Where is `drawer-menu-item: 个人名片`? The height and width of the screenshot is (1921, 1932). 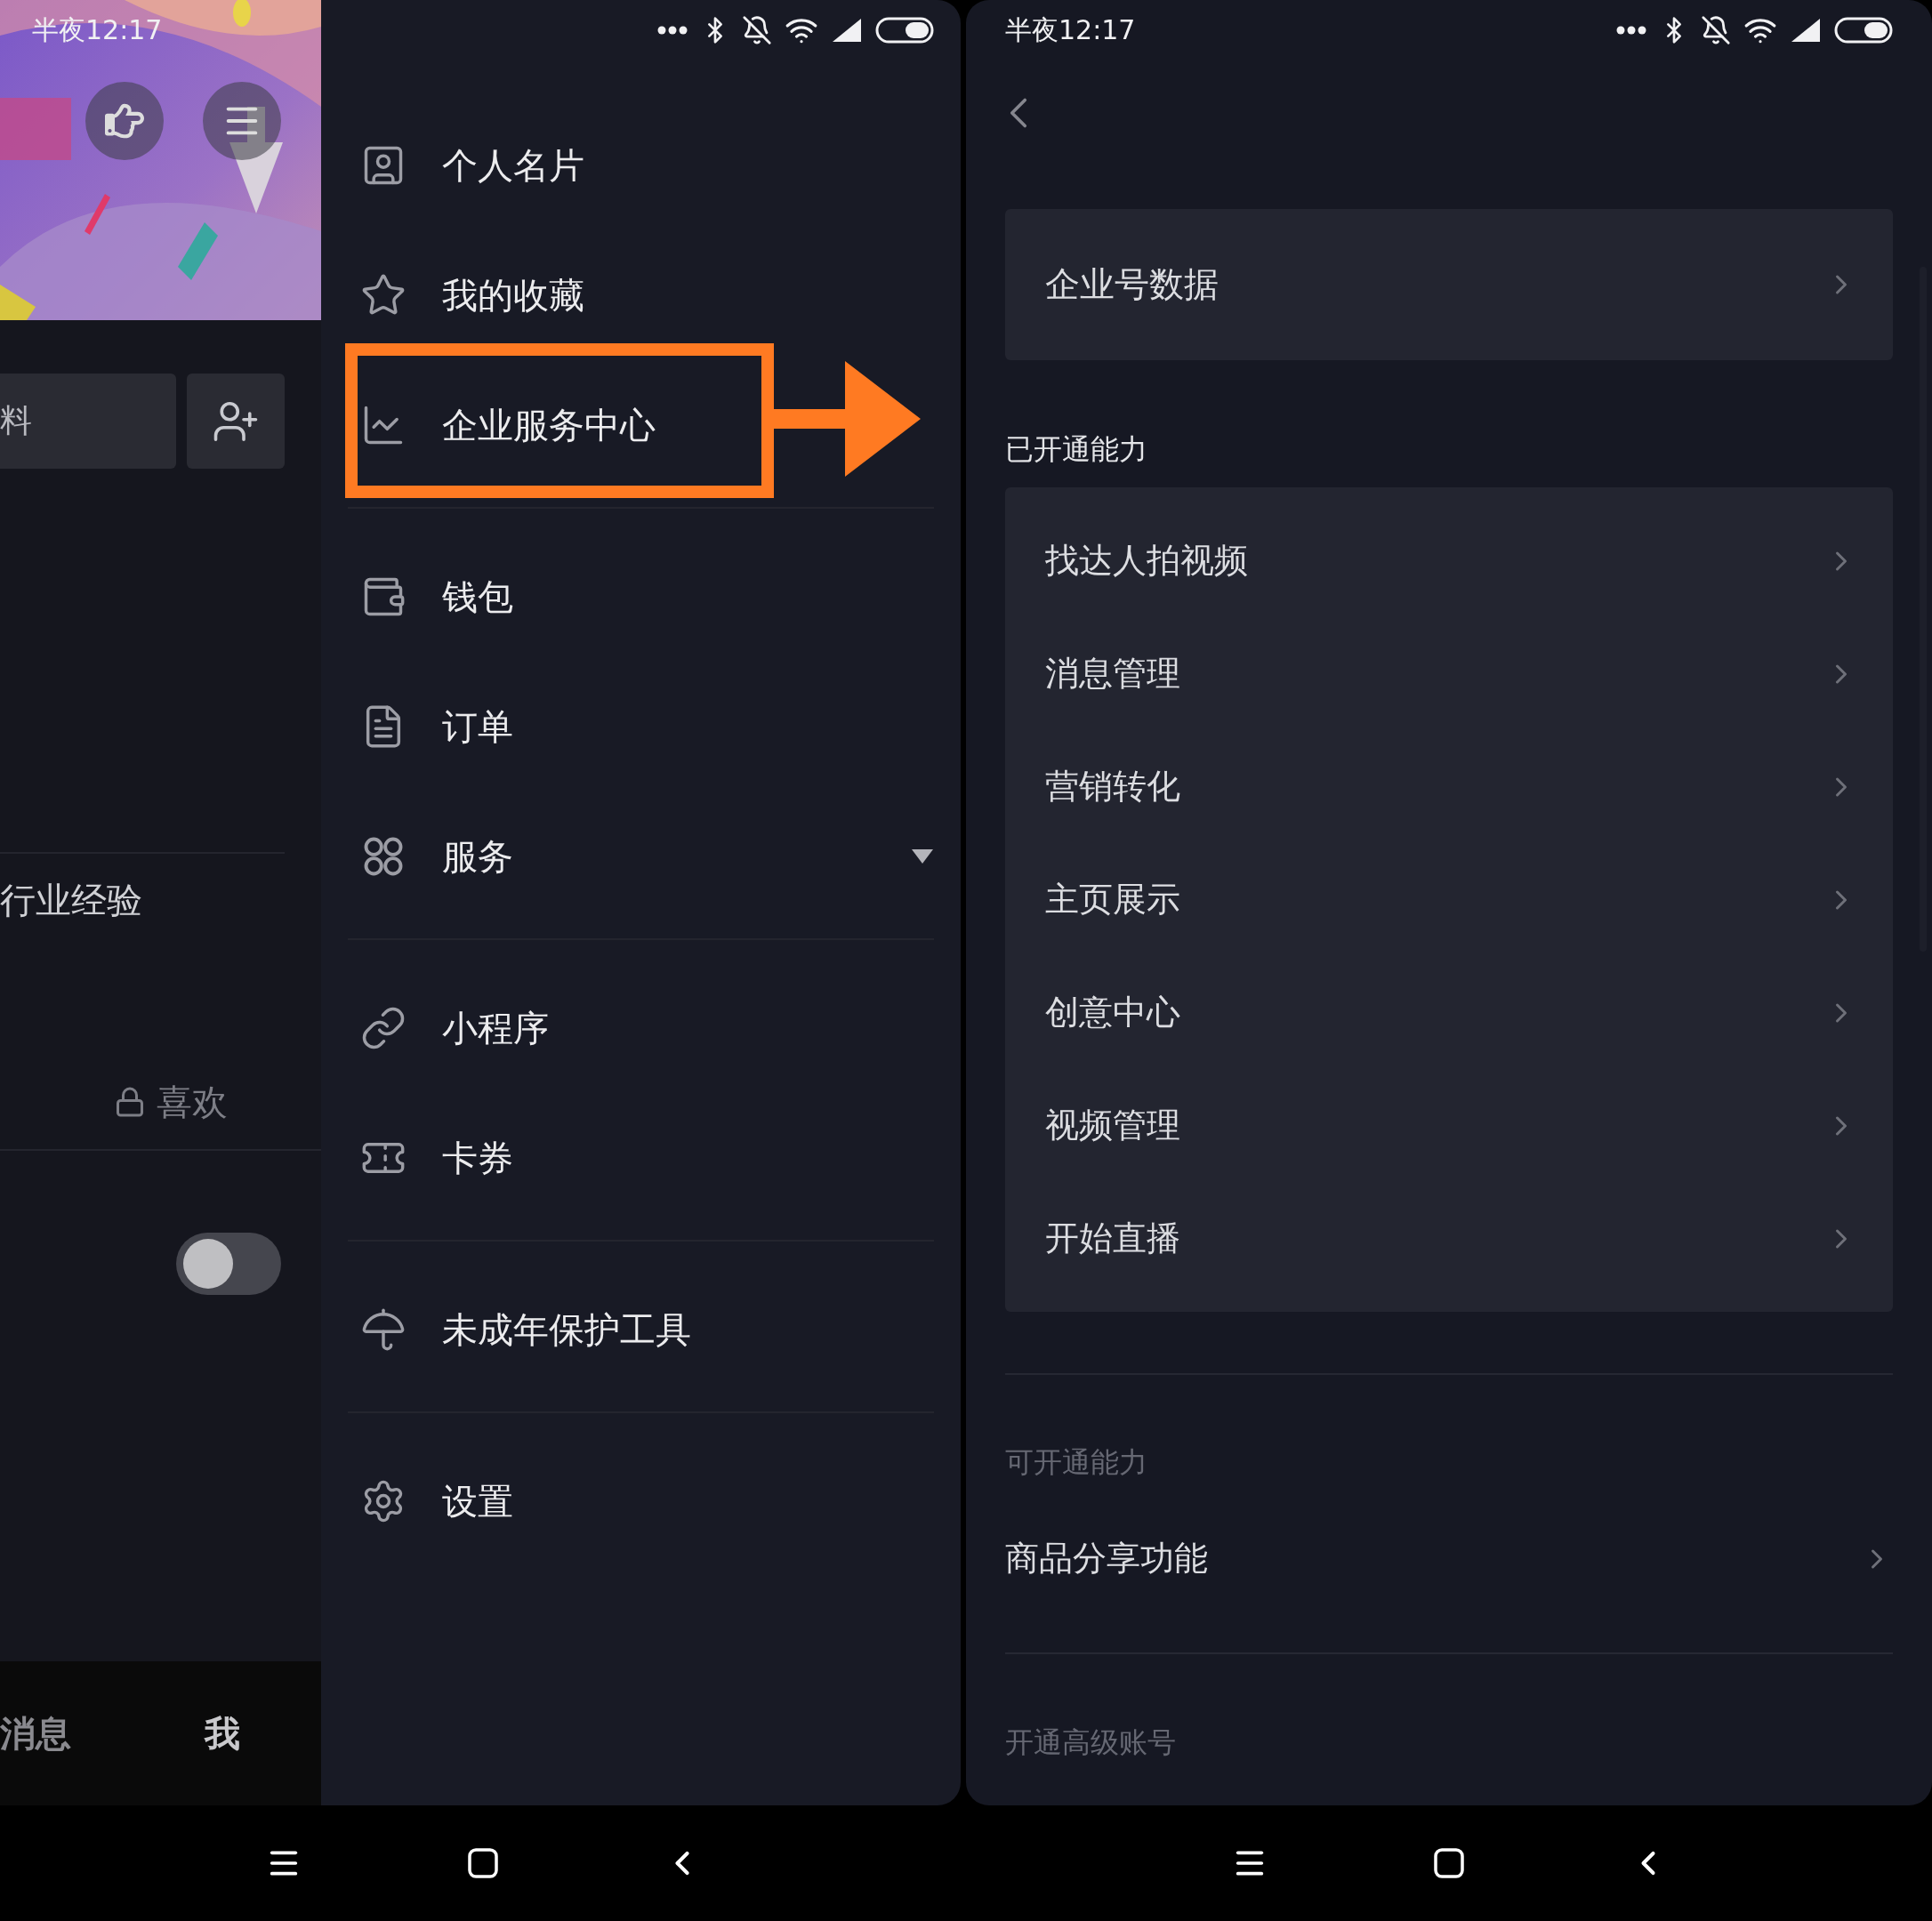
drawer-menu-item: 个人名片 is located at coordinates (472, 165).